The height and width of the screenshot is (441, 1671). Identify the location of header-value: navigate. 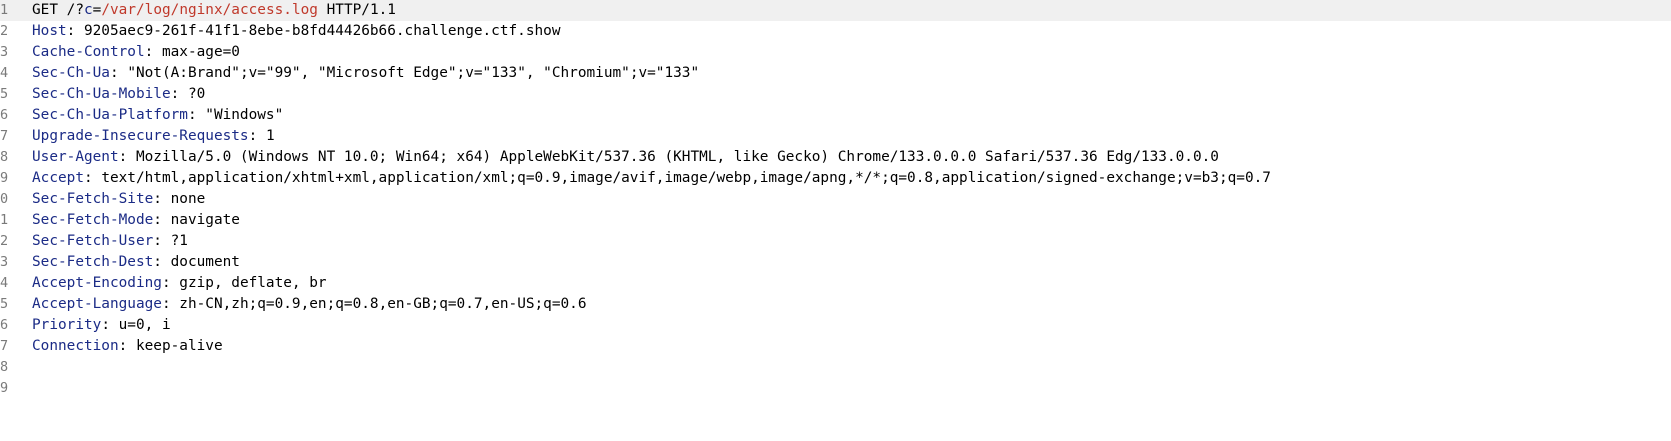
(205, 220).